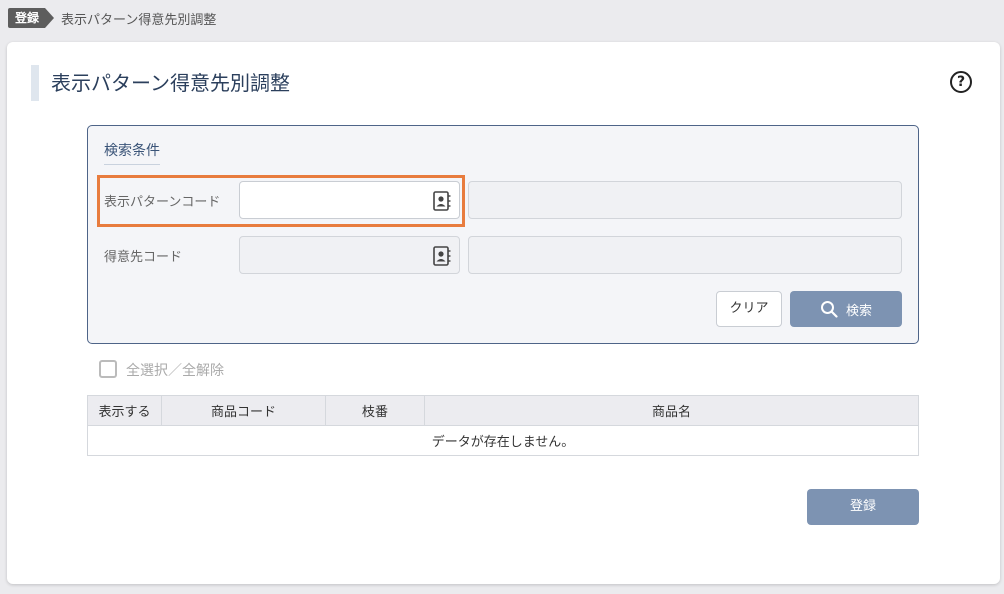 This screenshot has height=594, width=1004. Describe the element at coordinates (35, 83) in the screenshot. I see `title-accent-bar` at that location.